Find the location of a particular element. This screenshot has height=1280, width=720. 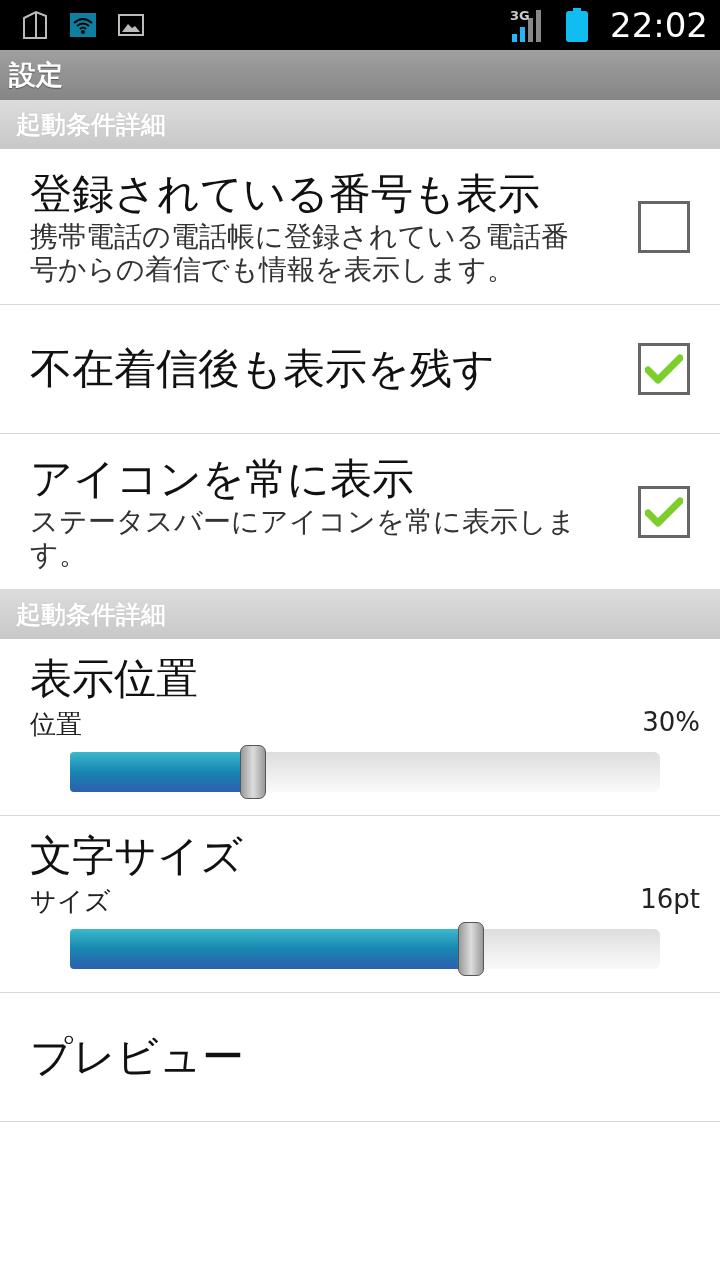

setting-title: 表示位置 is located at coordinates (114, 679).